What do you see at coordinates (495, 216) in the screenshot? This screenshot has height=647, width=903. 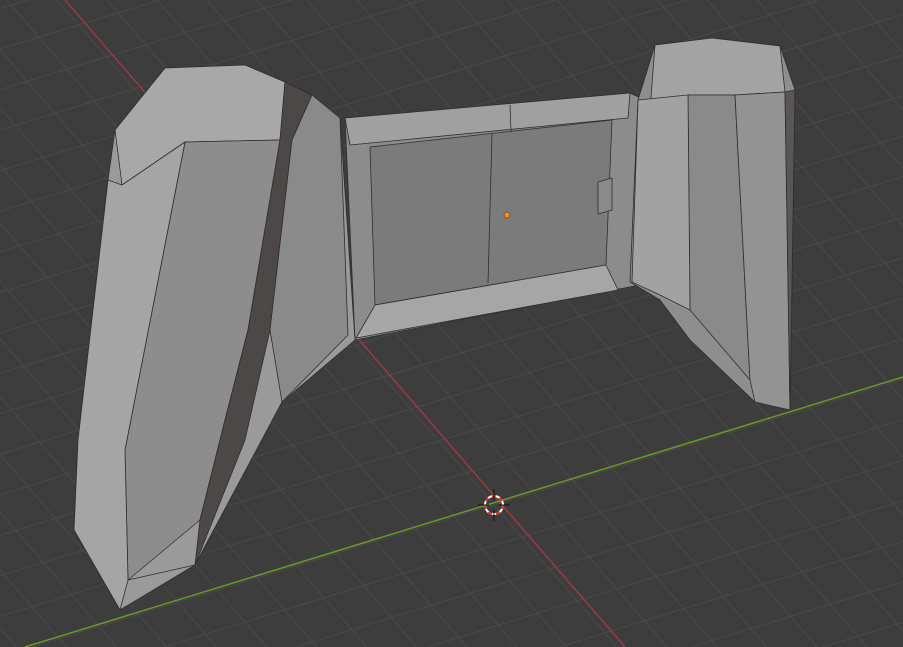 I see `center-frame` at bounding box center [495, 216].